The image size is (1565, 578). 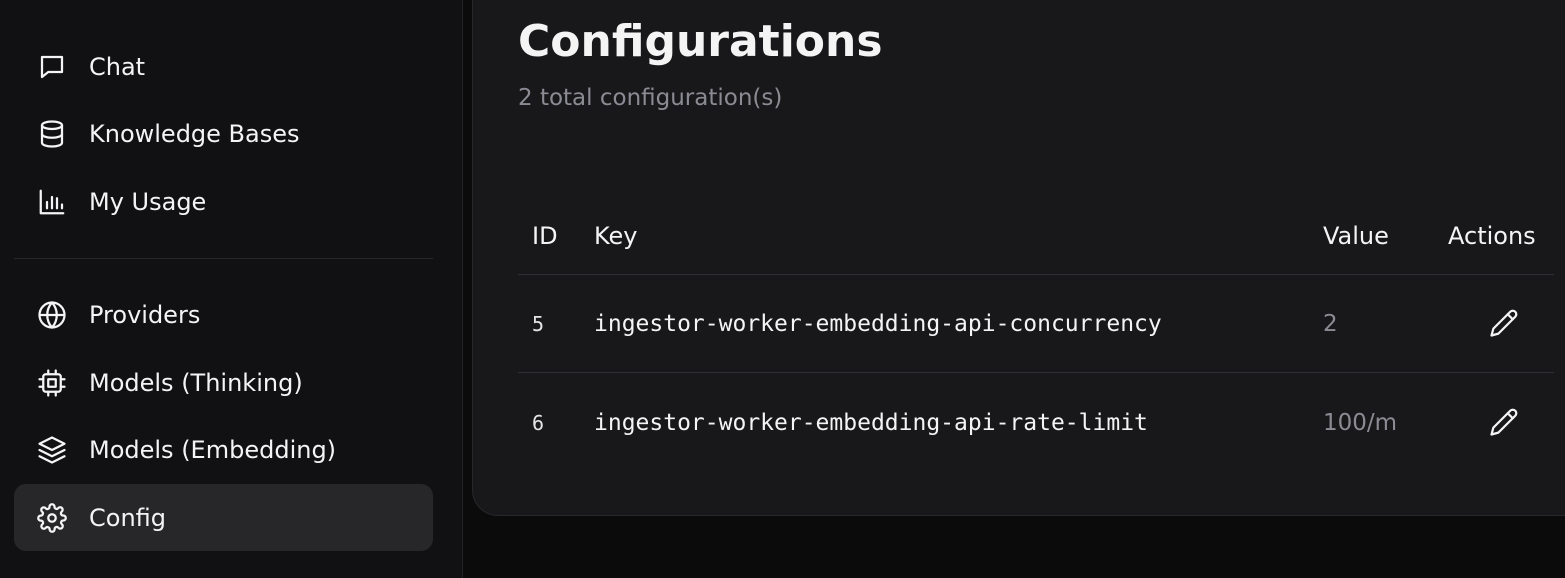 I want to click on sidebar-divider, so click(x=223, y=258).